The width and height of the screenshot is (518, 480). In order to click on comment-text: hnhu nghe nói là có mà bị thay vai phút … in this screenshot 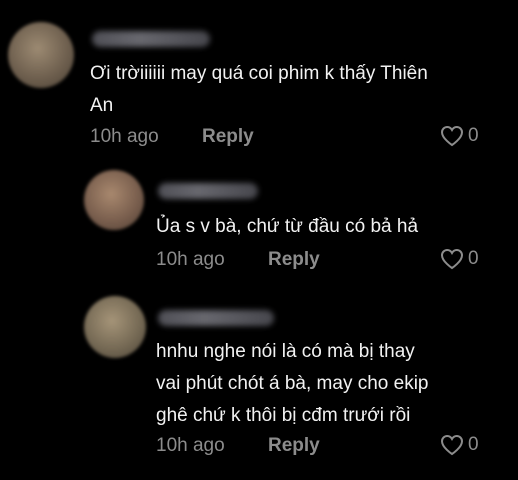, I will do `click(292, 383)`.